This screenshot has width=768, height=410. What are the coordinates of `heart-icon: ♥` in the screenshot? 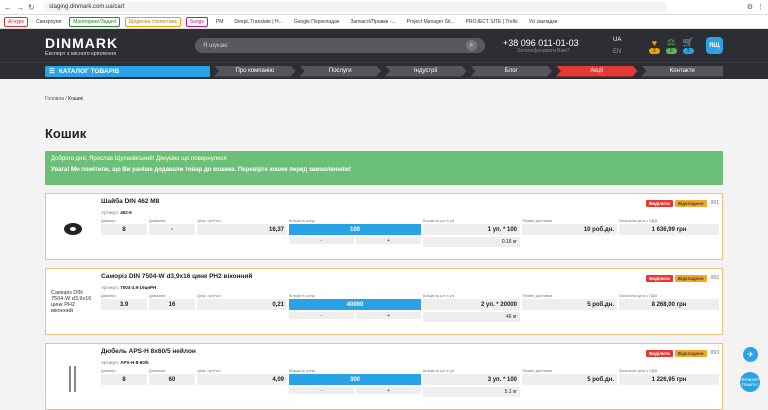 It's located at (654, 42).